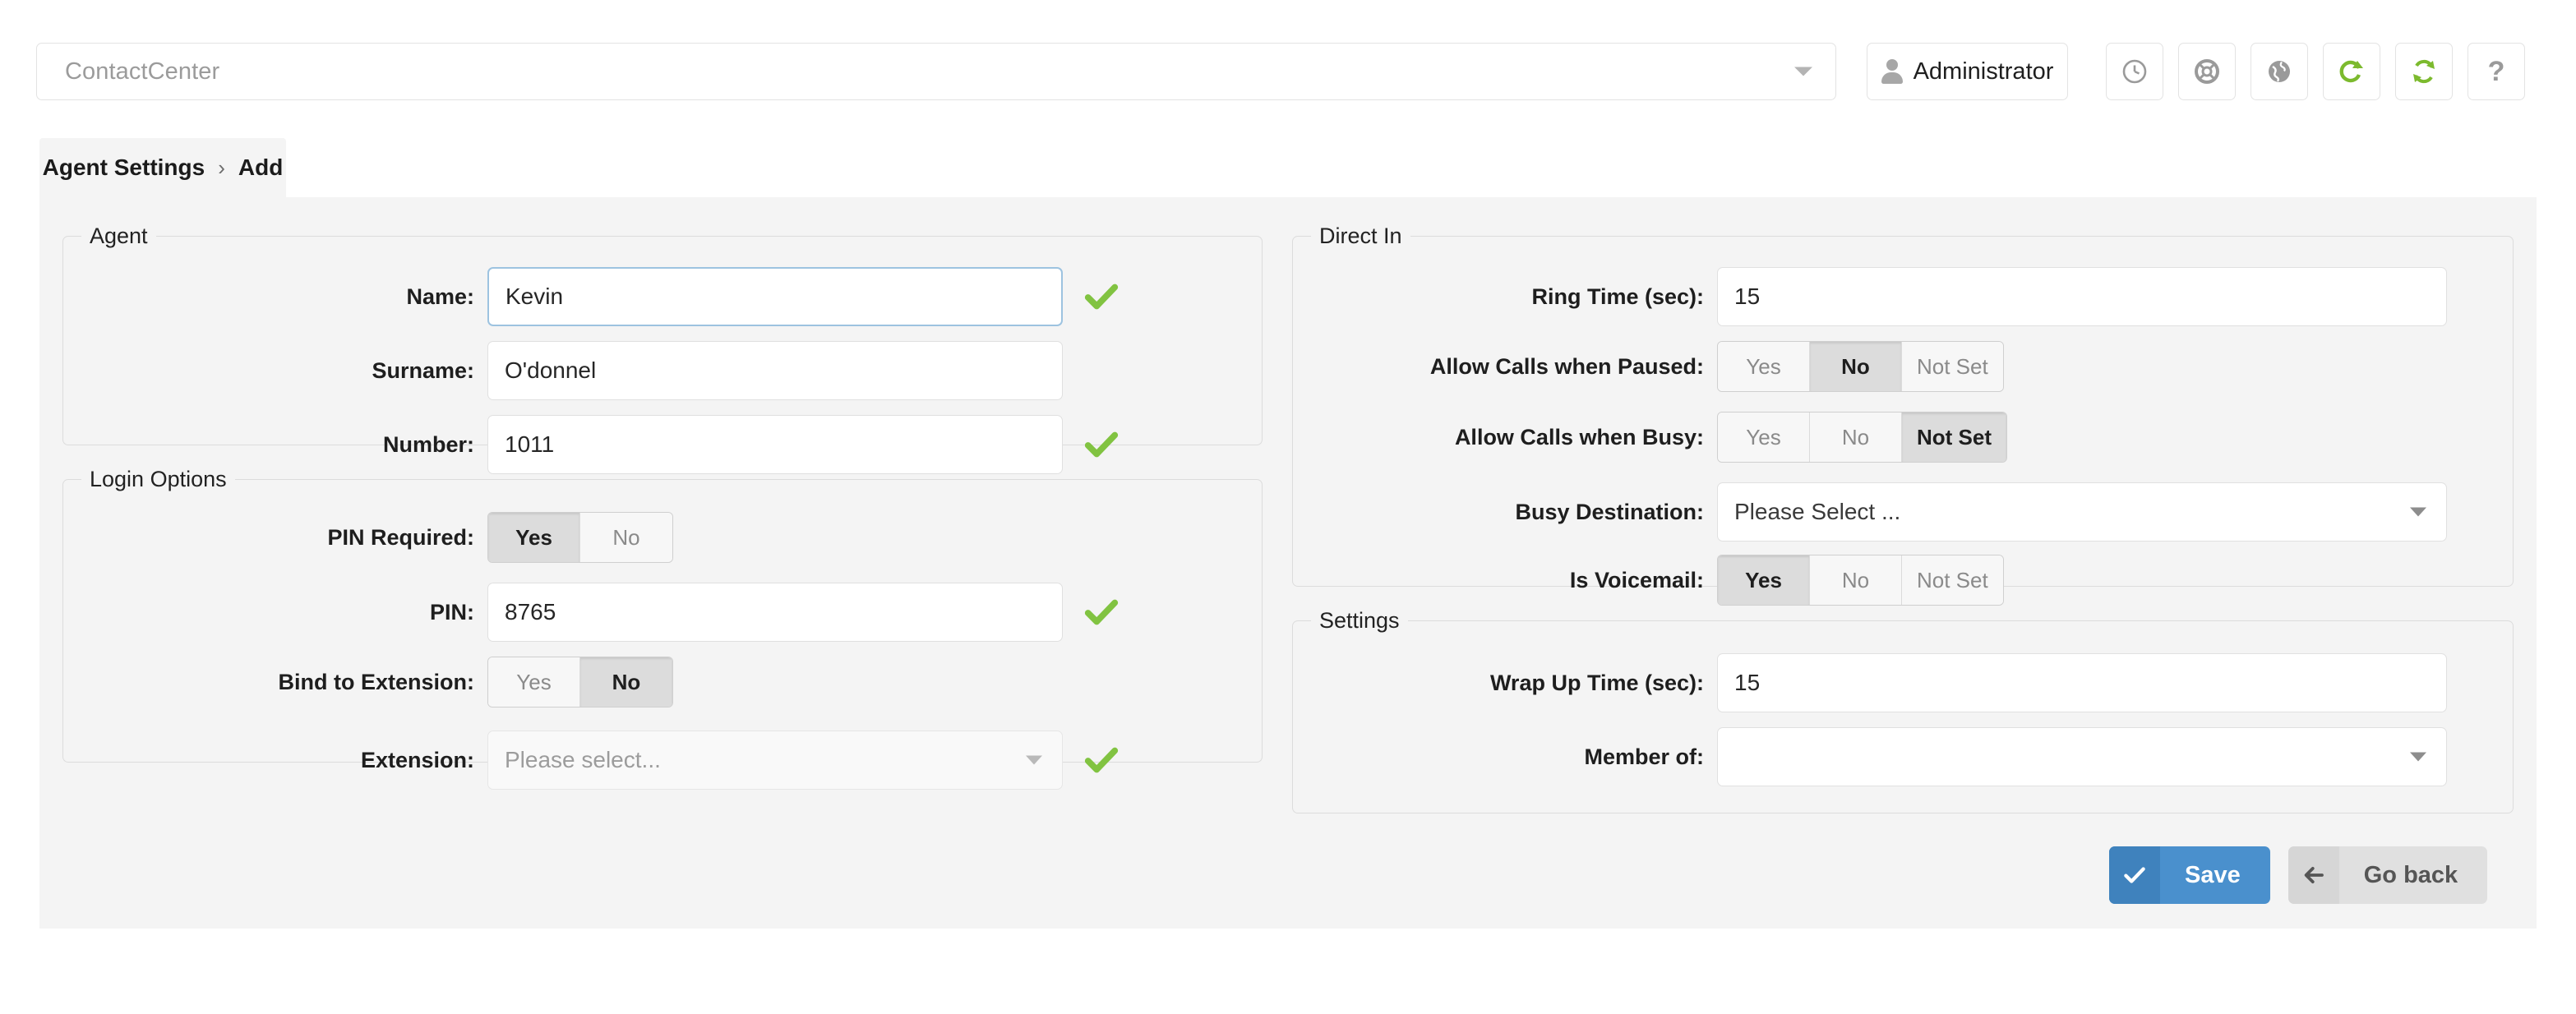  Describe the element at coordinates (1856, 366) in the screenshot. I see `allow-calls-paused-option-no: No` at that location.